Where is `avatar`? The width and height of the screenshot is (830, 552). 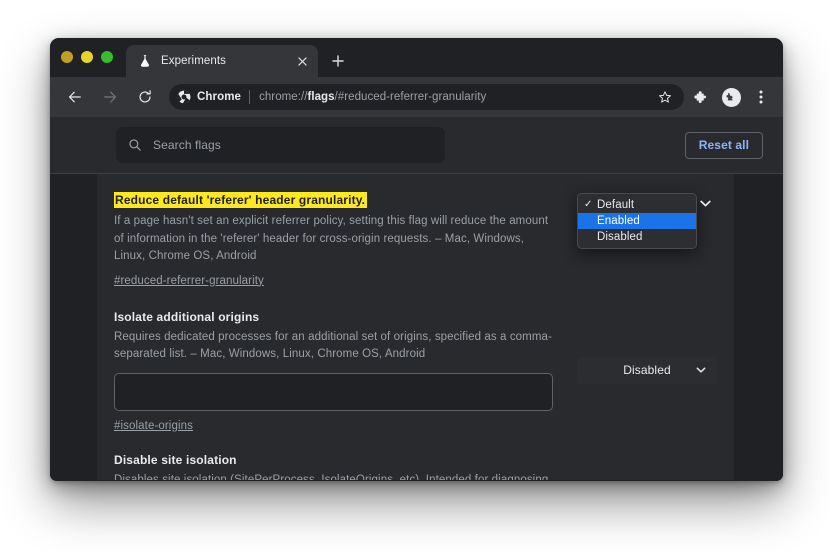 avatar is located at coordinates (731, 97).